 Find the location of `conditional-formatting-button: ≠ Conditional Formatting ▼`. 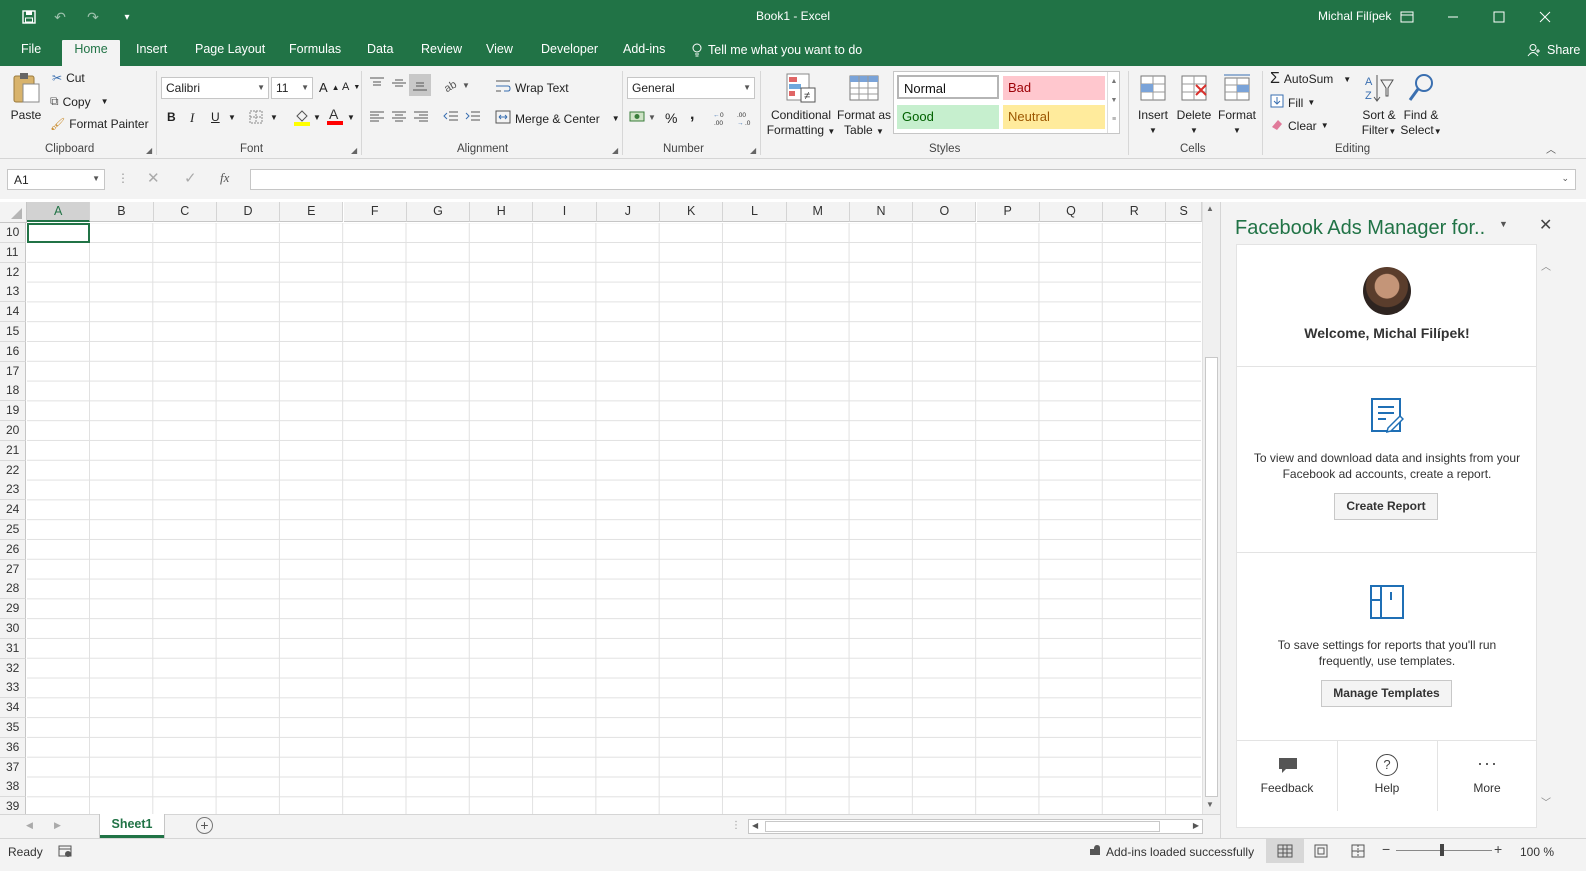

conditional-formatting-button: ≠ Conditional Formatting ▼ is located at coordinates (801, 105).